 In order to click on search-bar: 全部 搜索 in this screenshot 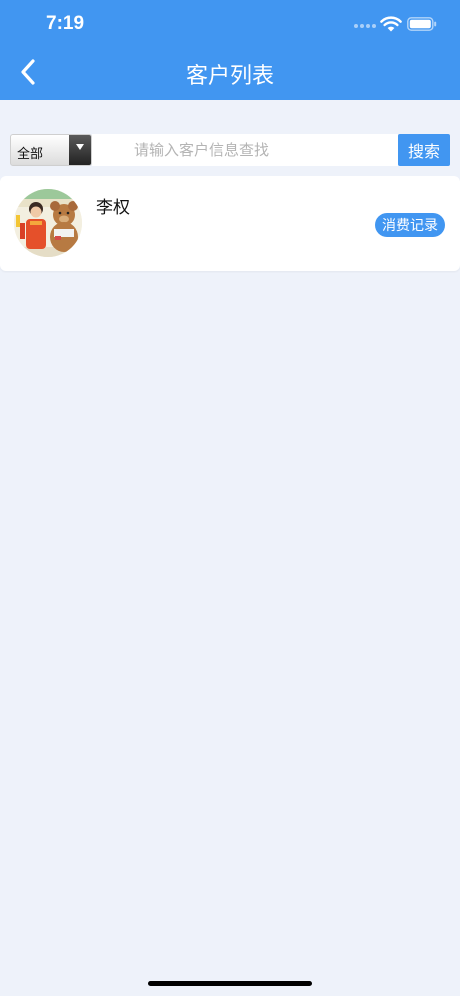, I will do `click(230, 150)`.